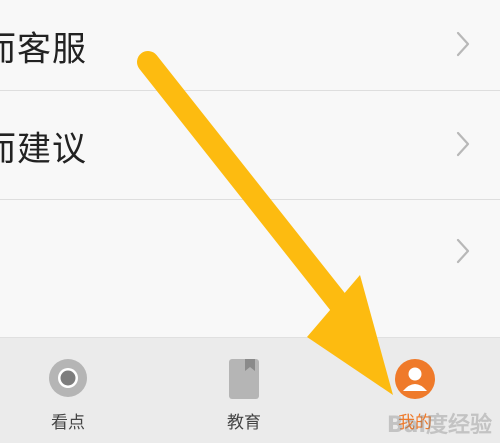 The height and width of the screenshot is (443, 500). Describe the element at coordinates (68, 380) in the screenshot. I see `camera-icon` at that location.